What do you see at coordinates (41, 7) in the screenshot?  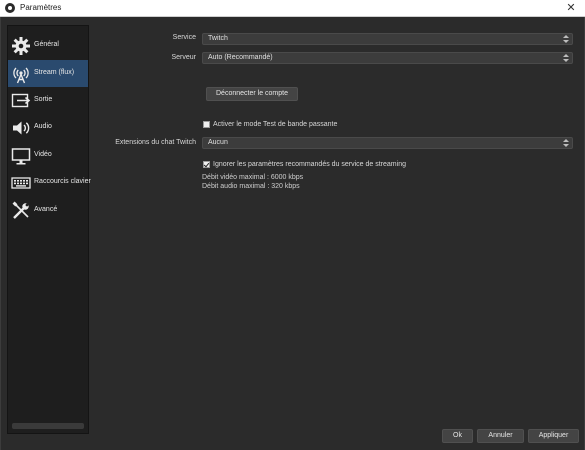 I see `window-title: Paramètres` at bounding box center [41, 7].